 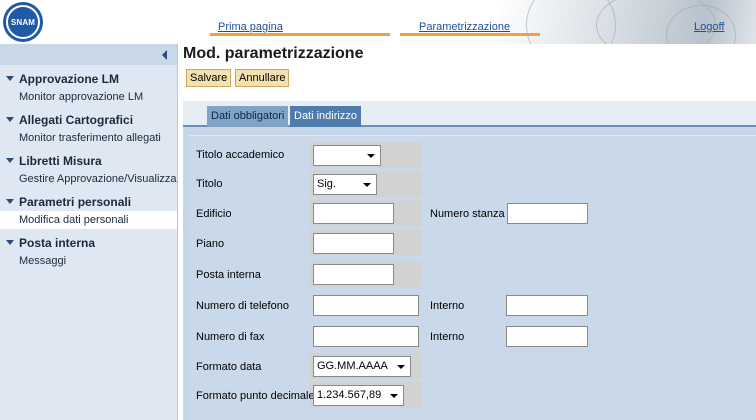 What do you see at coordinates (88, 54) in the screenshot?
I see `sidebar-toolbar` at bounding box center [88, 54].